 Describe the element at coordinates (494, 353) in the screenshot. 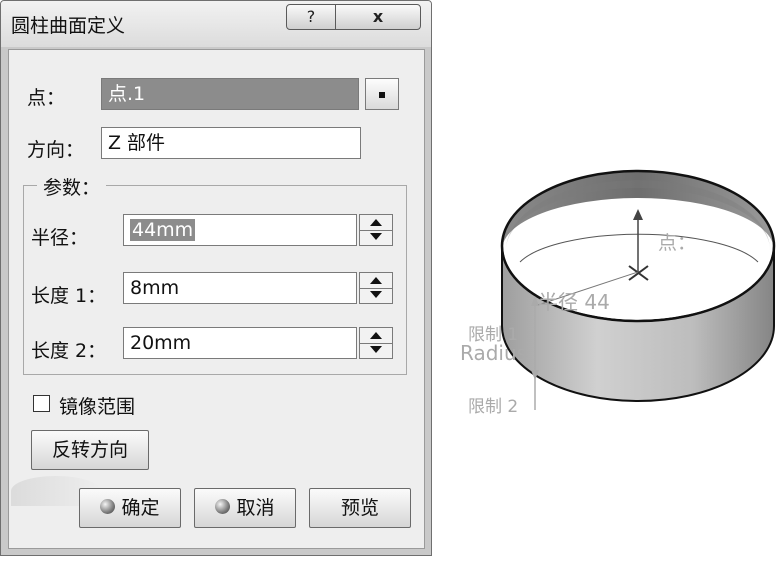

I see `radius-en-annotation: Radius` at that location.